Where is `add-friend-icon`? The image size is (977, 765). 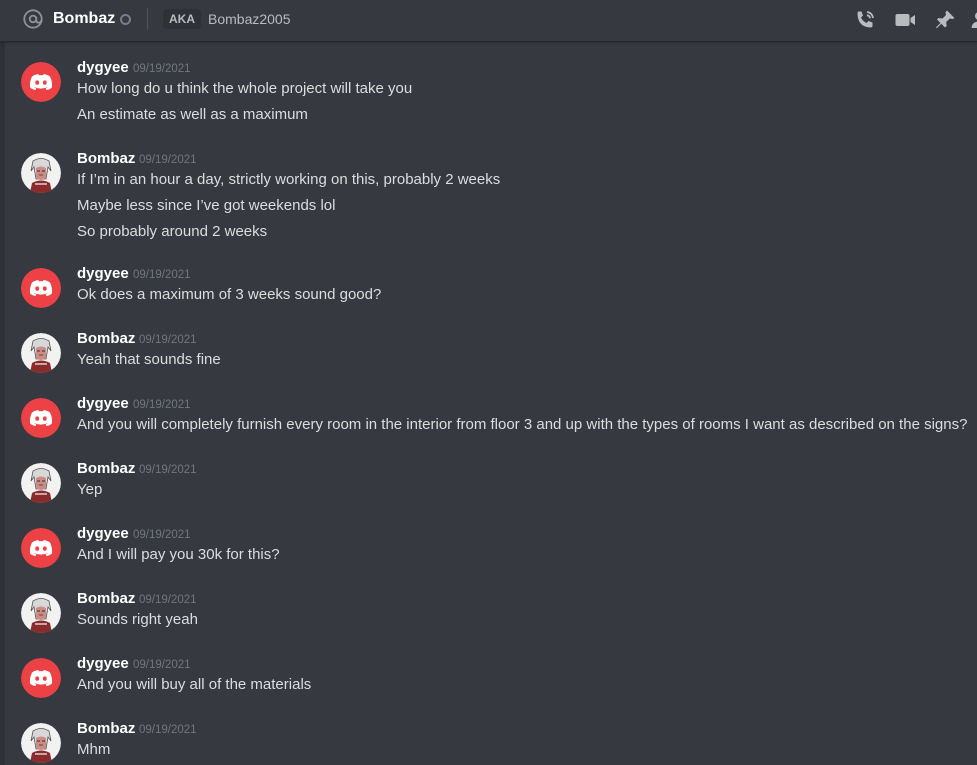 add-friend-icon is located at coordinates (973, 20).